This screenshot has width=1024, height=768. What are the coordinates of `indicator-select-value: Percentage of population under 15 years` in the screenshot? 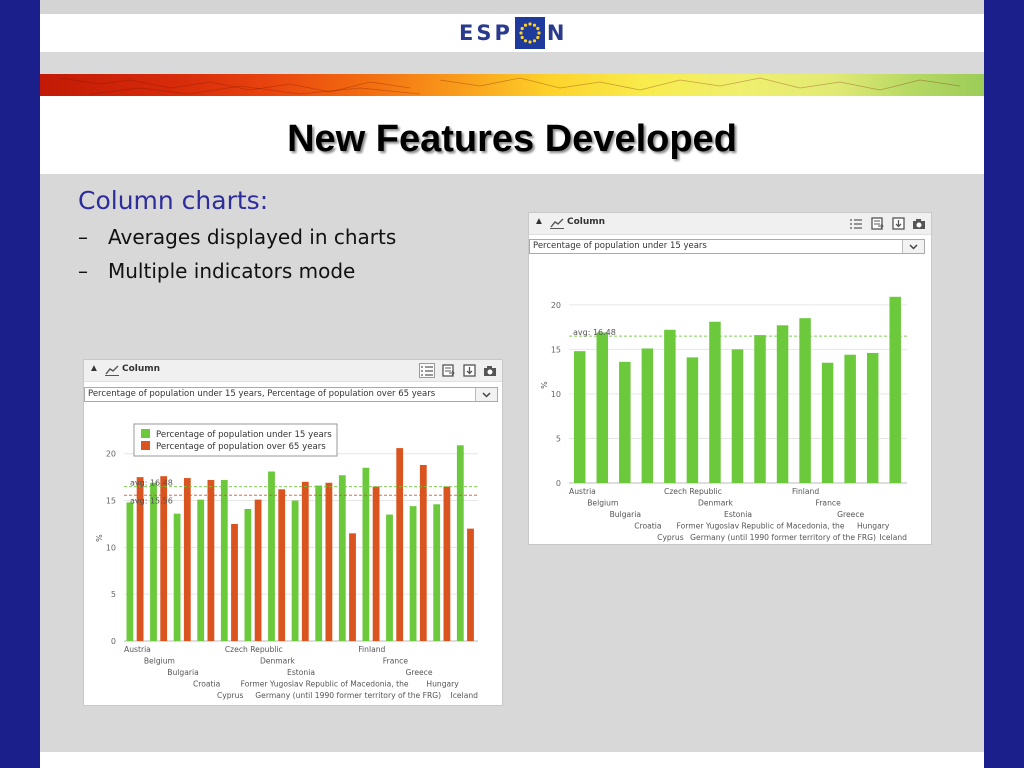 It's located at (620, 246).